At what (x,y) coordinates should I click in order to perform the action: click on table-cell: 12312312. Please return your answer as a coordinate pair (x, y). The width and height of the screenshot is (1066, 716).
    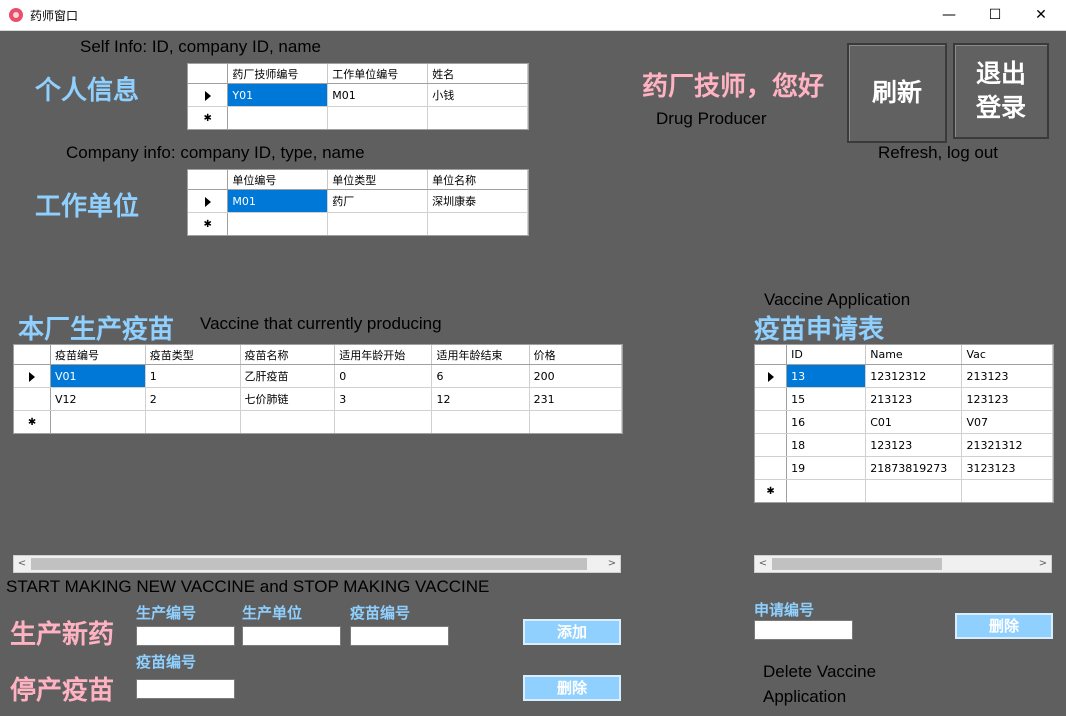
    Looking at the image, I should click on (914, 376).